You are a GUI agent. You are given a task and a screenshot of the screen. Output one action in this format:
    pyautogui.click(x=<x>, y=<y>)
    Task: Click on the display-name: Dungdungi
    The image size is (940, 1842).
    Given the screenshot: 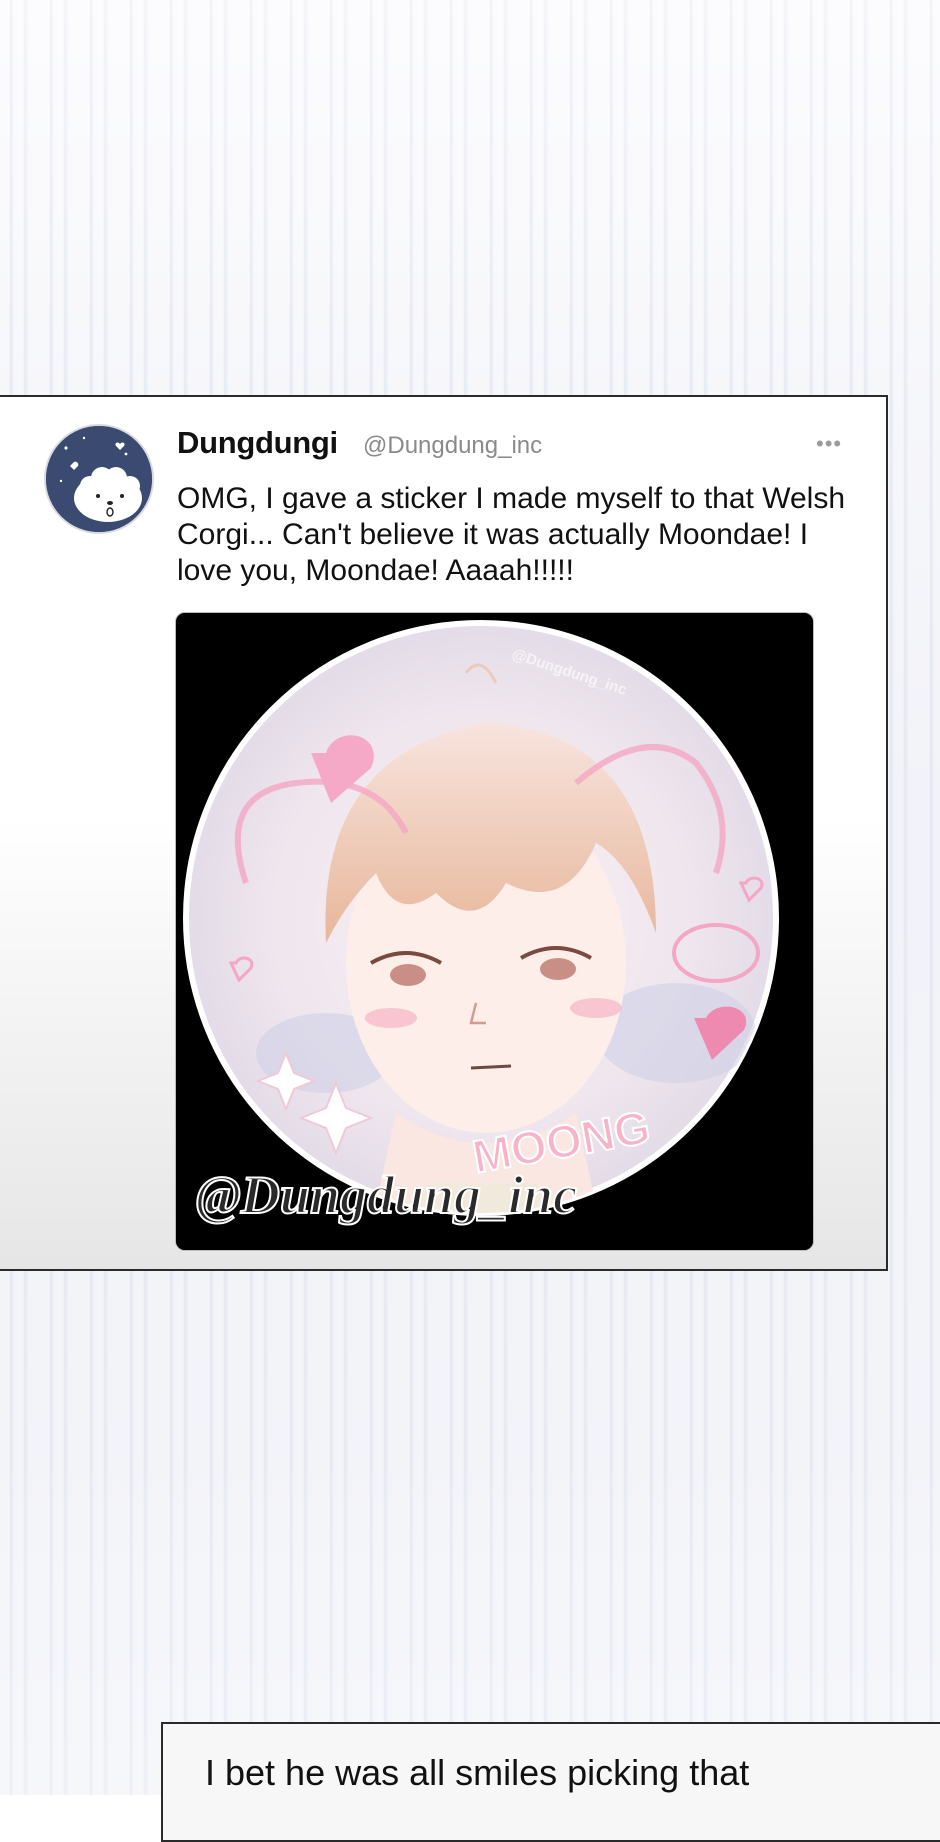 What is the action you would take?
    pyautogui.click(x=257, y=443)
    